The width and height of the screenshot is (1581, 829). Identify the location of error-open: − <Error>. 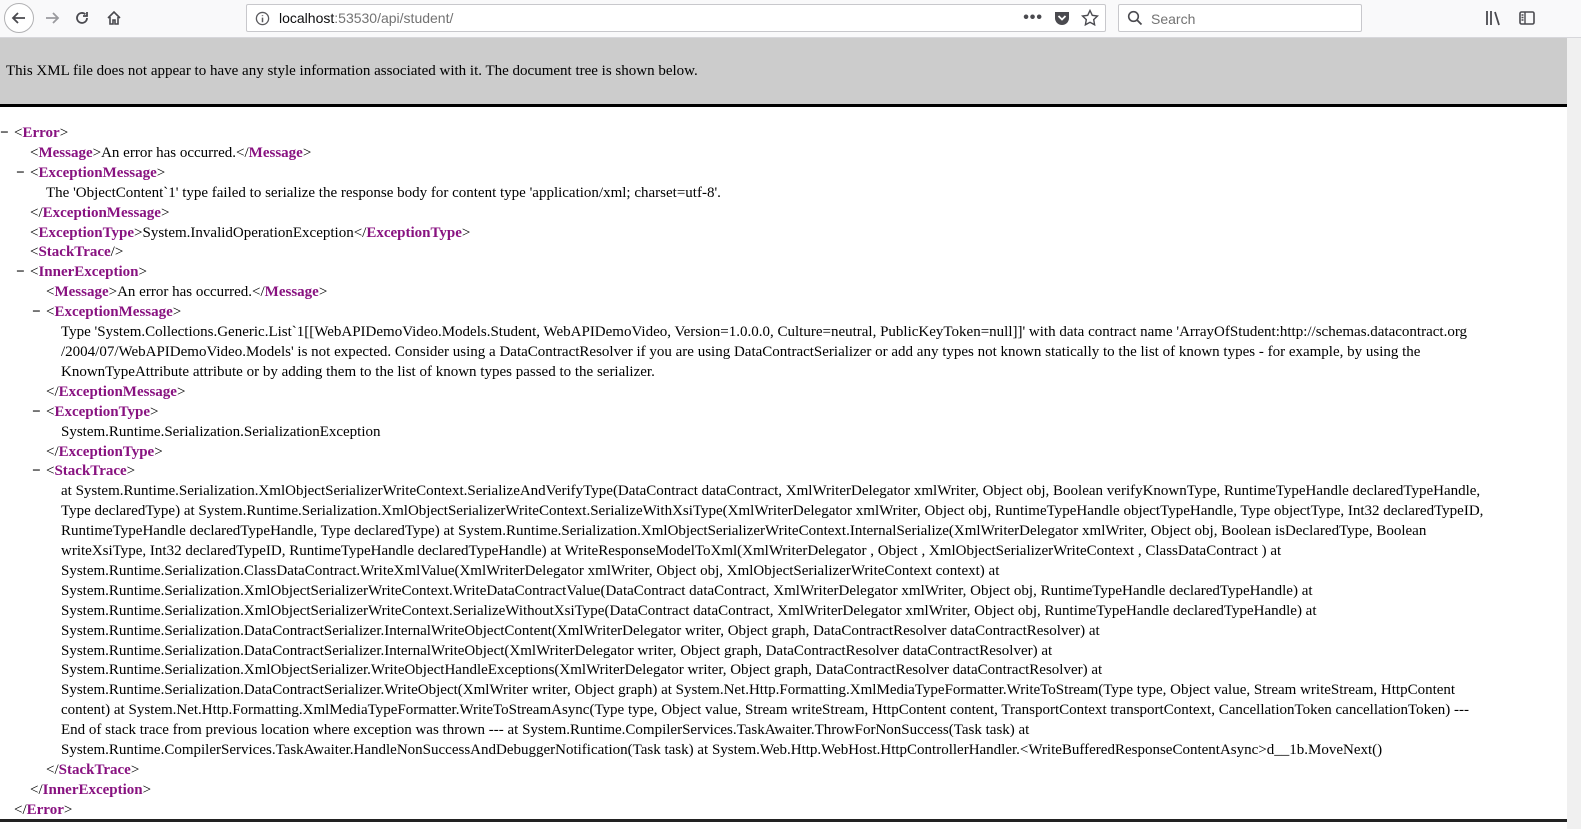
(783, 134).